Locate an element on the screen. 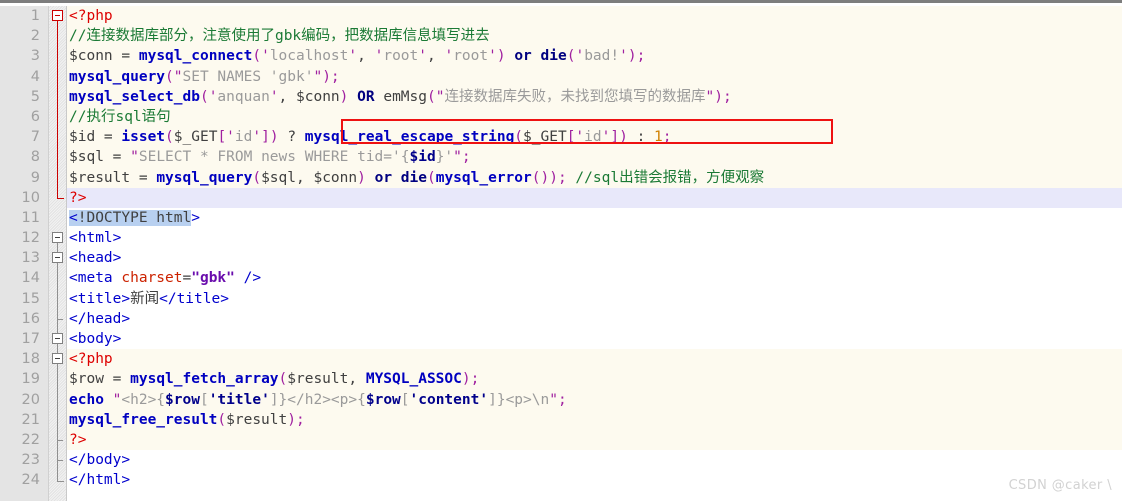 The height and width of the screenshot is (501, 1122). code-line: 17 <body> is located at coordinates (561, 339).